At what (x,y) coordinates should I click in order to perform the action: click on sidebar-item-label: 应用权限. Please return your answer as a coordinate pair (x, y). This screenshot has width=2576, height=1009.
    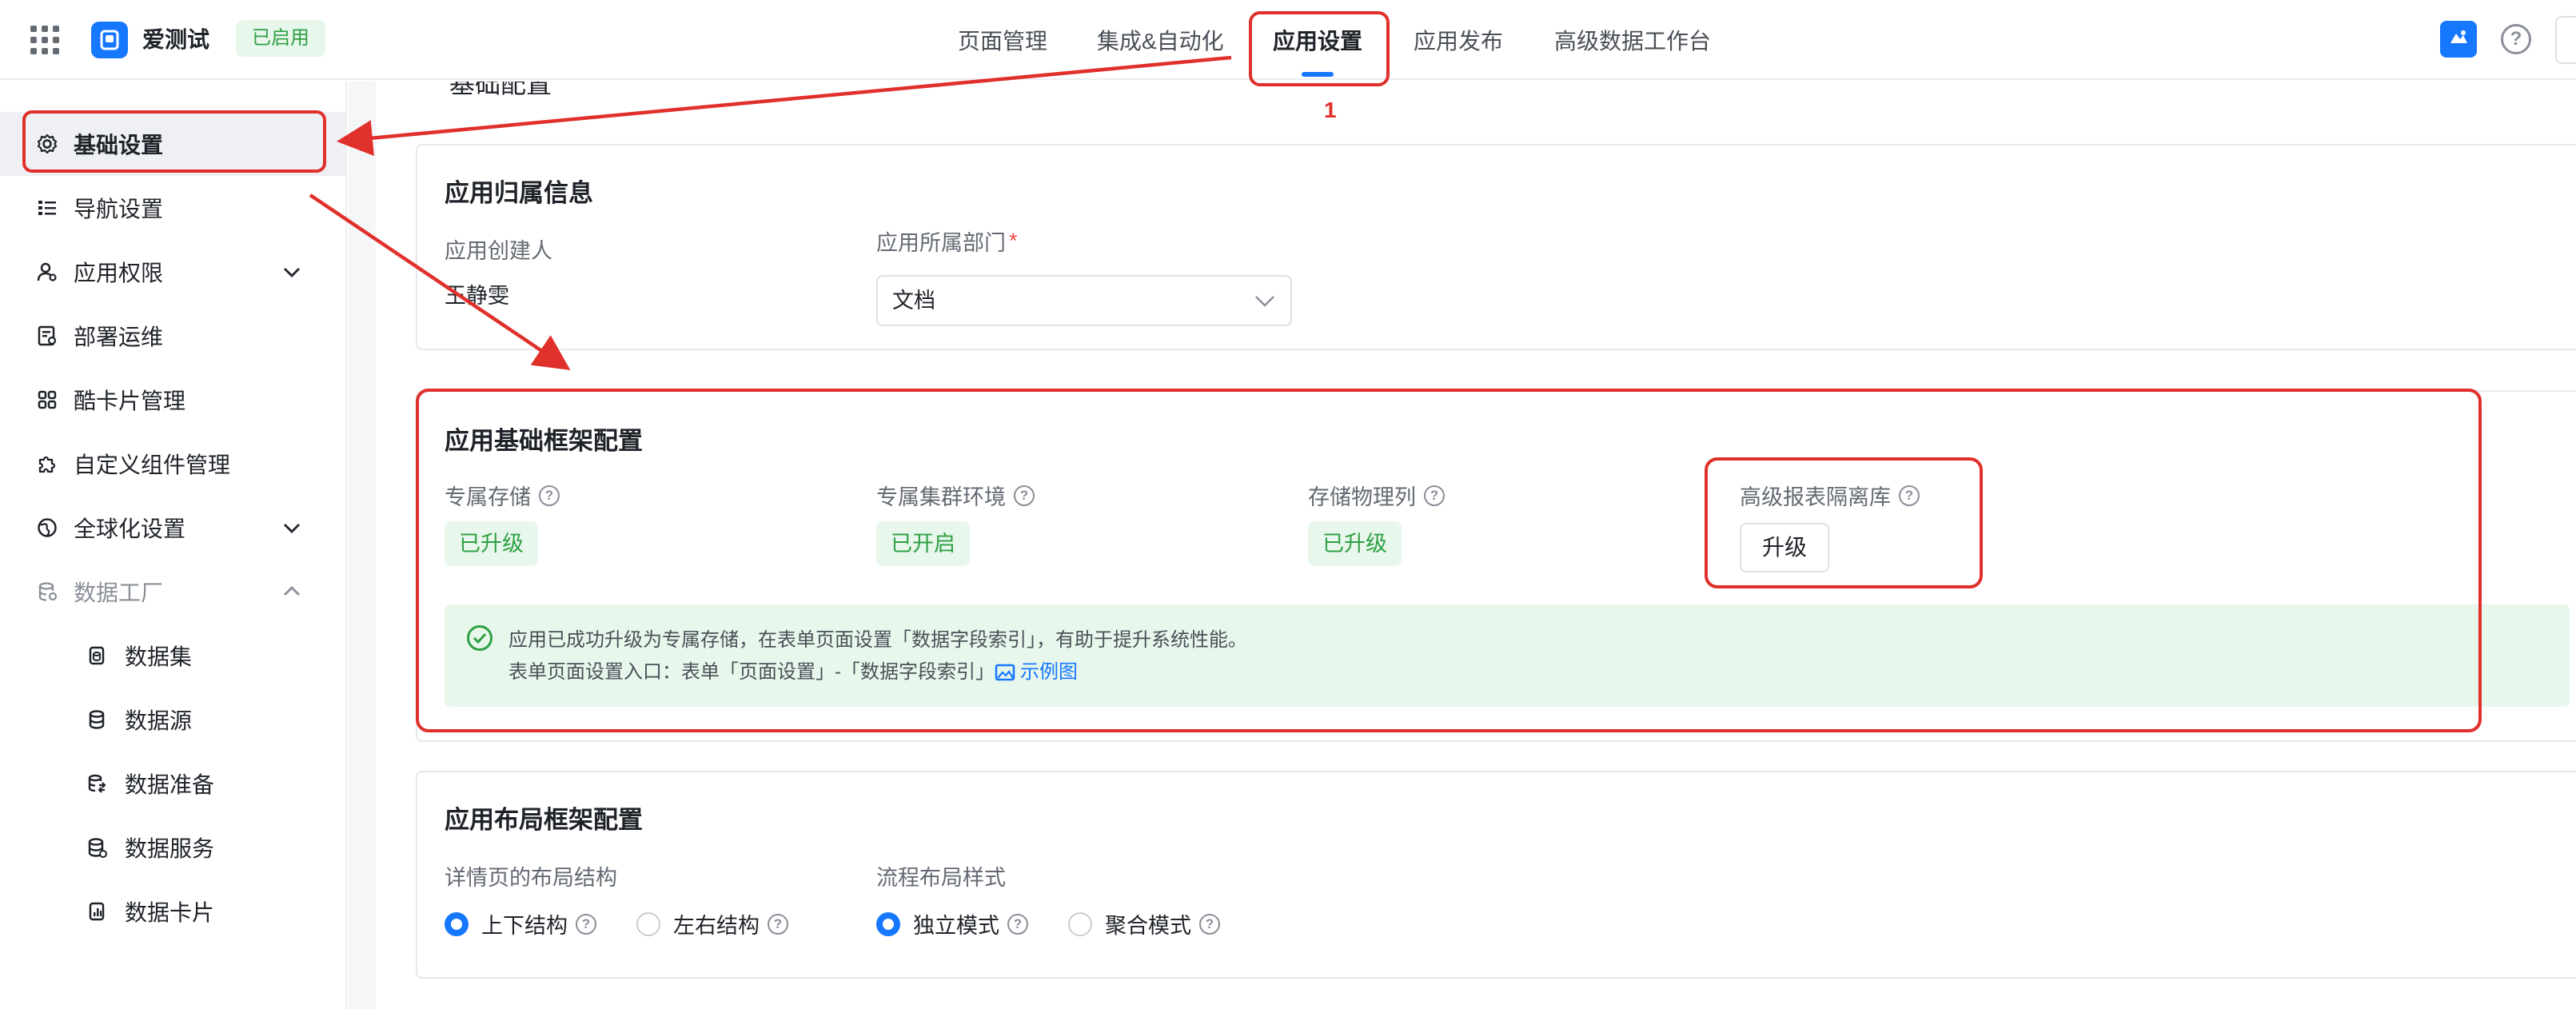
    Looking at the image, I should click on (119, 273).